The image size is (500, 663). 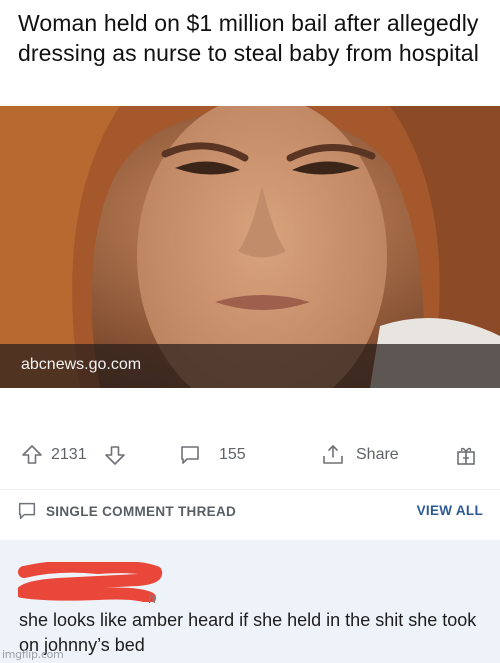 What do you see at coordinates (212, 455) in the screenshot?
I see `comments-button: 155` at bounding box center [212, 455].